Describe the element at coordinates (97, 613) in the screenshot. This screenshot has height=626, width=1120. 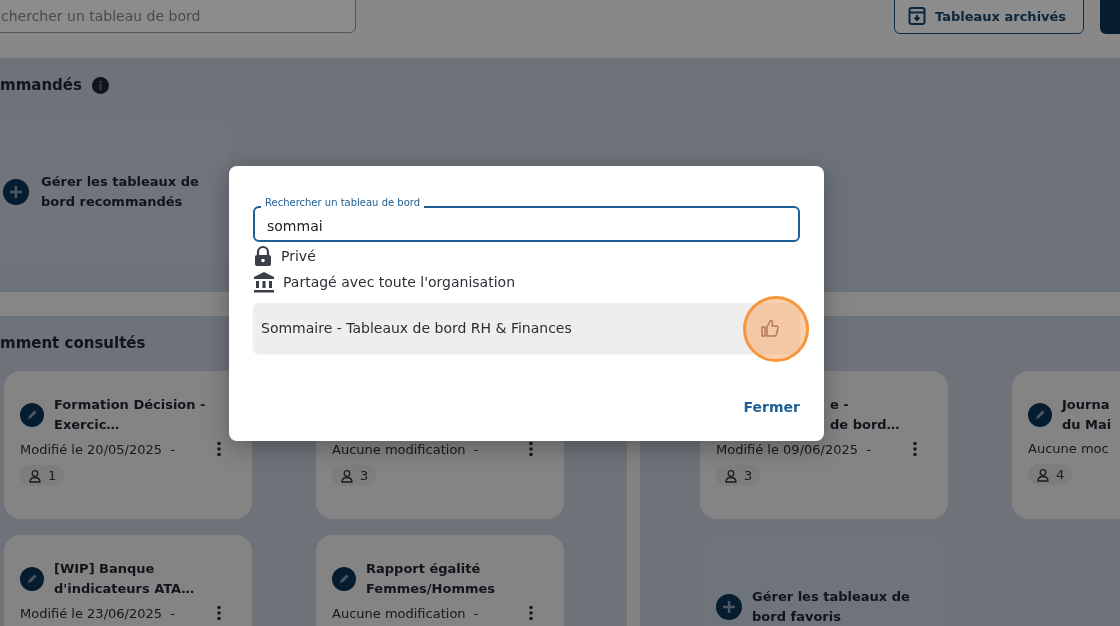
I see `card-meta: Modifié le 23/06/2025 -` at that location.